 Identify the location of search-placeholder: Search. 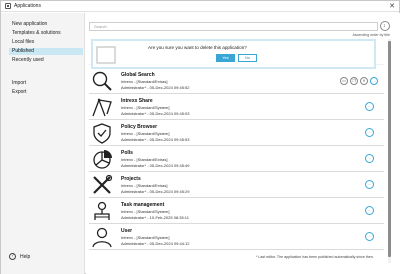
(100, 26).